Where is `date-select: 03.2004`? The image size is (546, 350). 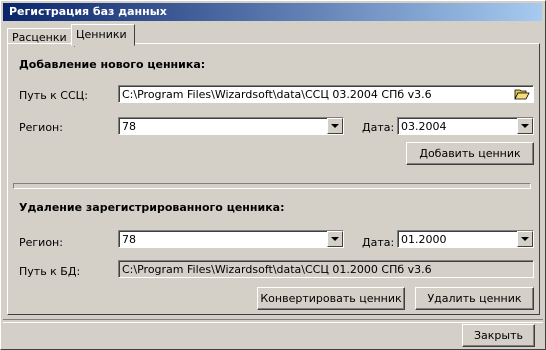 date-select: 03.2004 is located at coordinates (465, 126).